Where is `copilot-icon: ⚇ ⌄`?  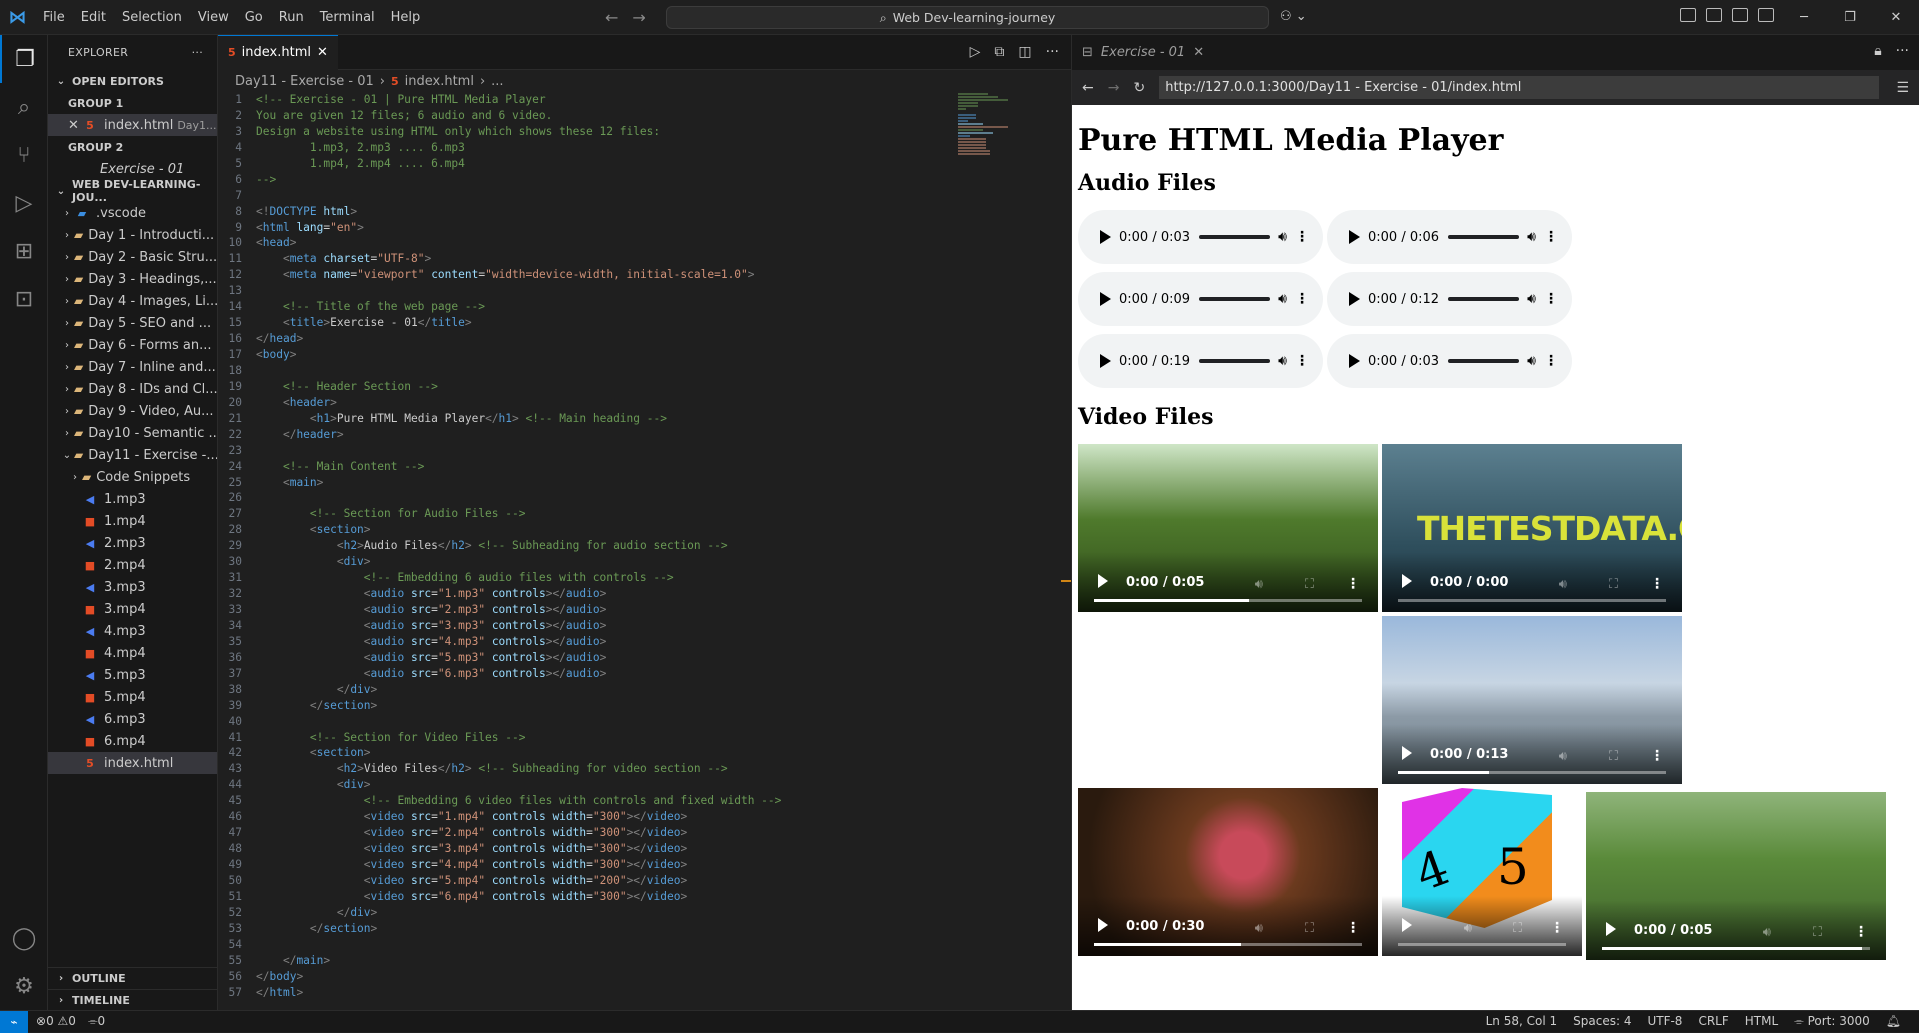 copilot-icon: ⚇ ⌄ is located at coordinates (1293, 16).